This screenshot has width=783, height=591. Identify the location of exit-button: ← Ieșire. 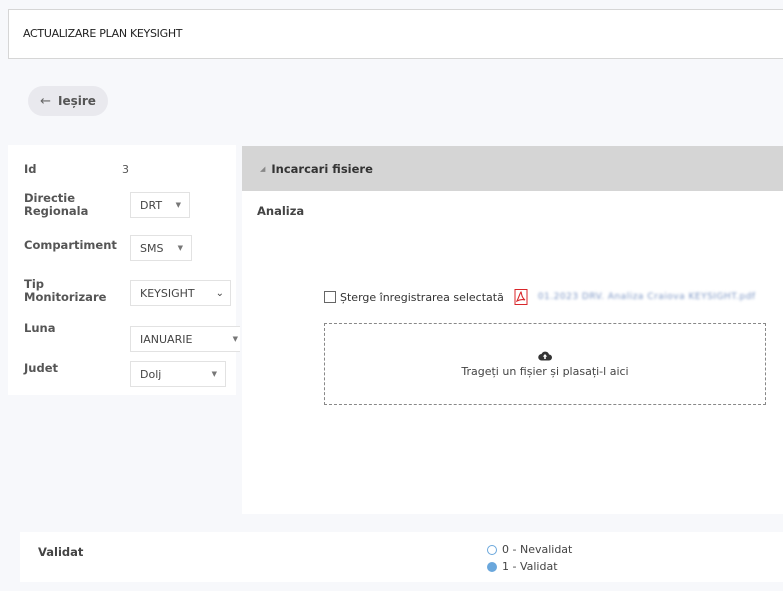
(68, 101).